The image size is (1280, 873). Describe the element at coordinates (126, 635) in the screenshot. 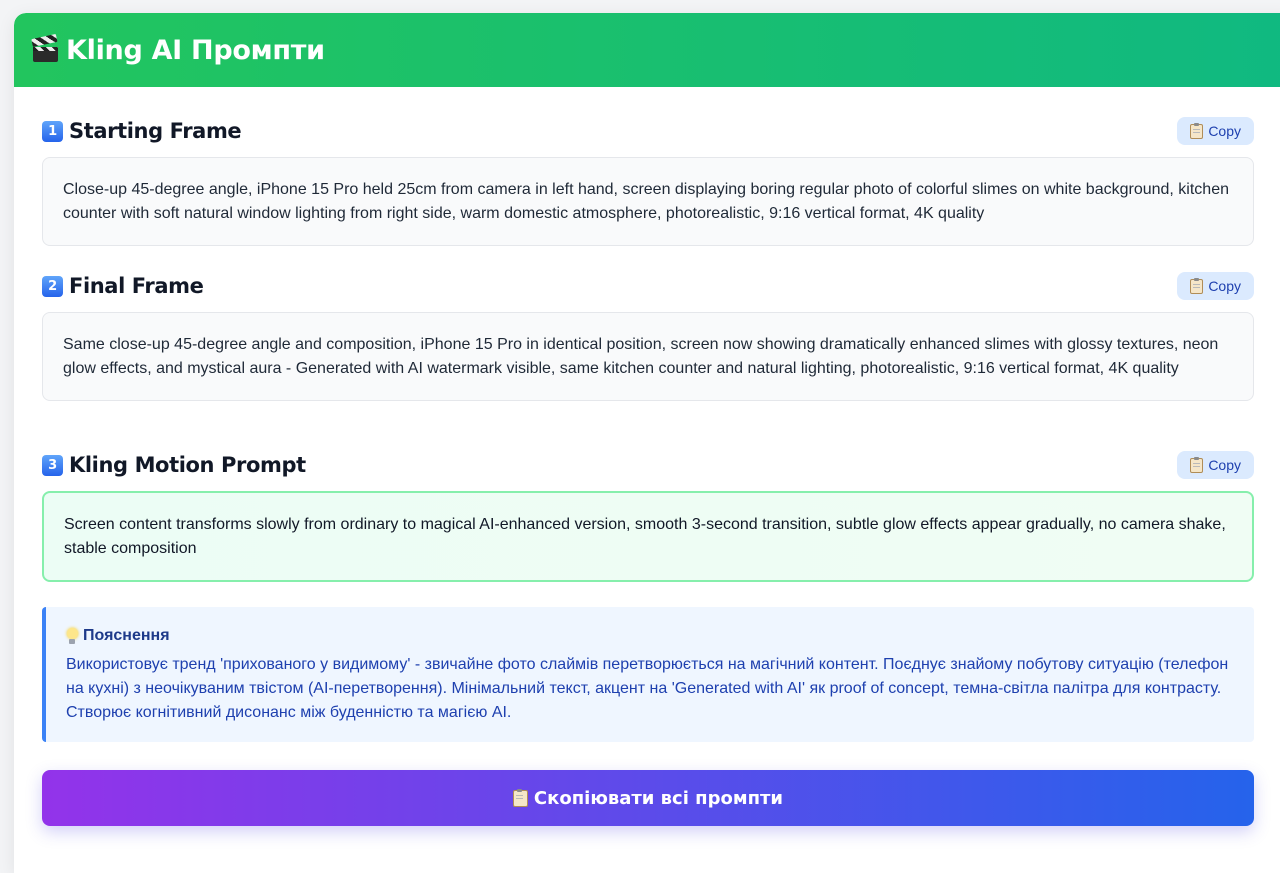

I see `explanation-title: Пояснення` at that location.